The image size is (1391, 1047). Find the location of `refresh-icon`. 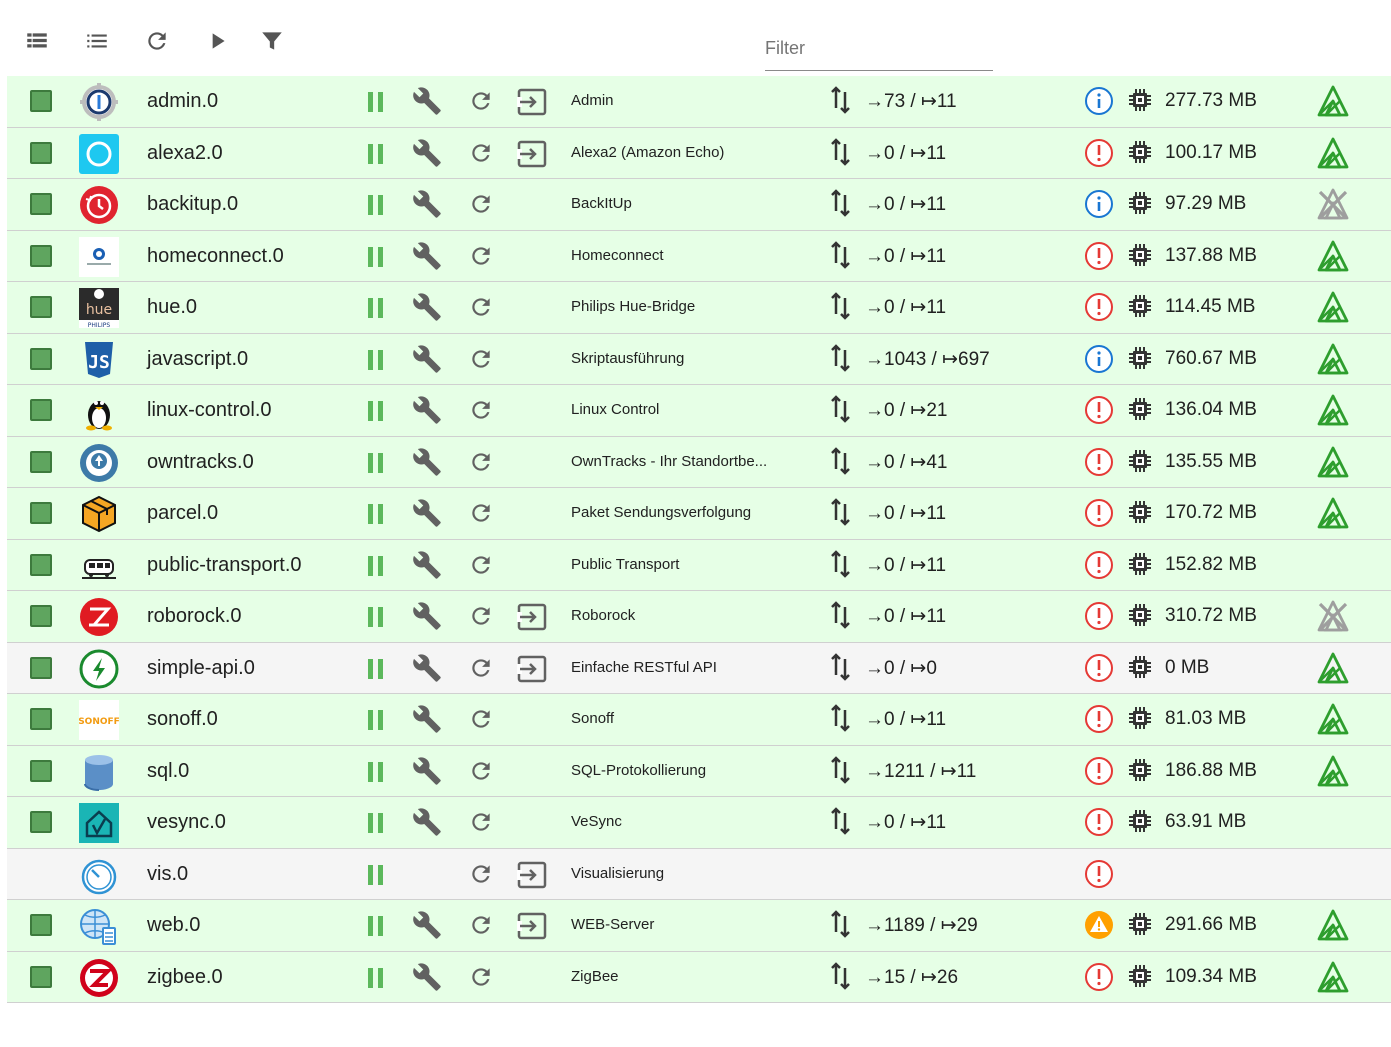

refresh-icon is located at coordinates (157, 41).